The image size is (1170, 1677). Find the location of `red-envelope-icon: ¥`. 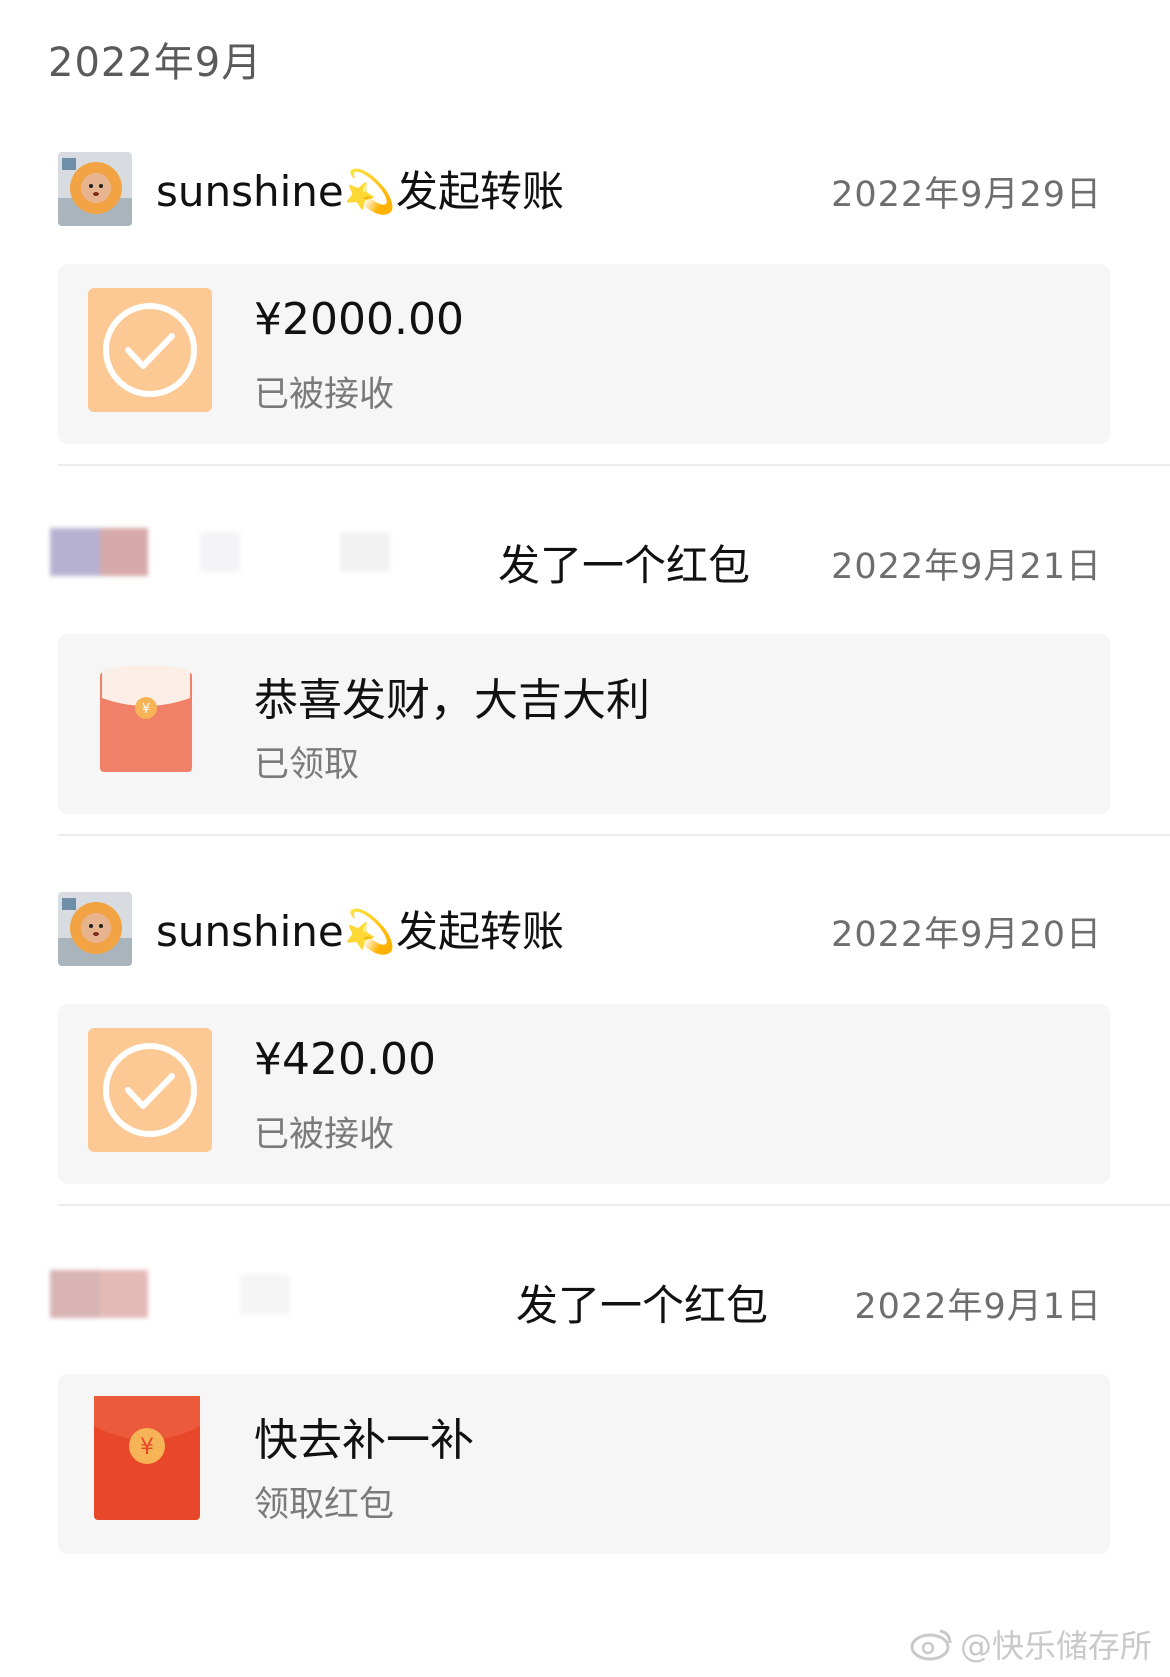

red-envelope-icon: ¥ is located at coordinates (147, 1460).